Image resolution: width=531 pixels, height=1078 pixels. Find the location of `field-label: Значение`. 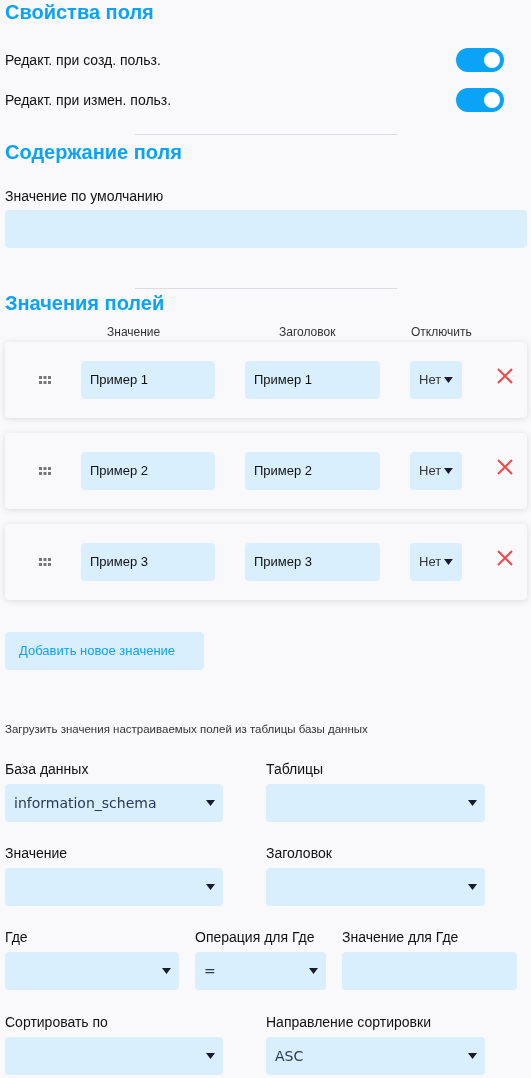

field-label: Значение is located at coordinates (37, 853).